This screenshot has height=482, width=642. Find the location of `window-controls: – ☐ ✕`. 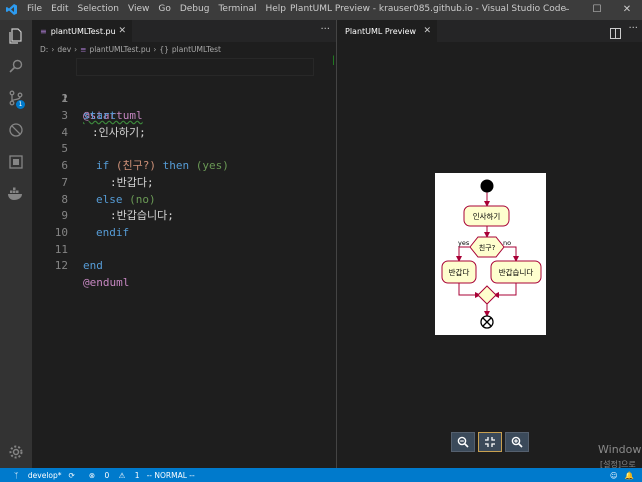

window-controls: – ☐ ✕ is located at coordinates (597, 10).